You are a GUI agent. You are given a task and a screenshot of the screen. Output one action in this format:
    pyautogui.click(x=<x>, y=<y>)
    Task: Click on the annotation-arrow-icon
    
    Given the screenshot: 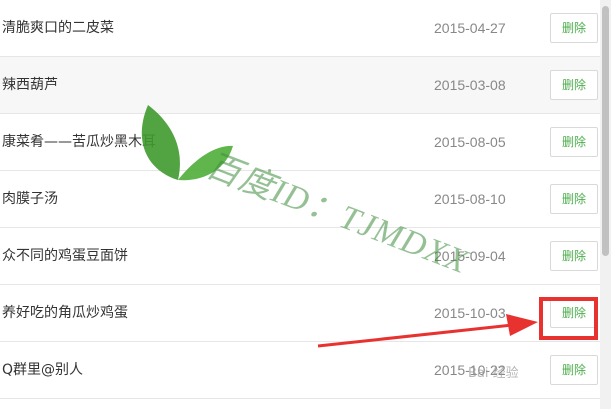 What is the action you would take?
    pyautogui.click(x=427, y=331)
    